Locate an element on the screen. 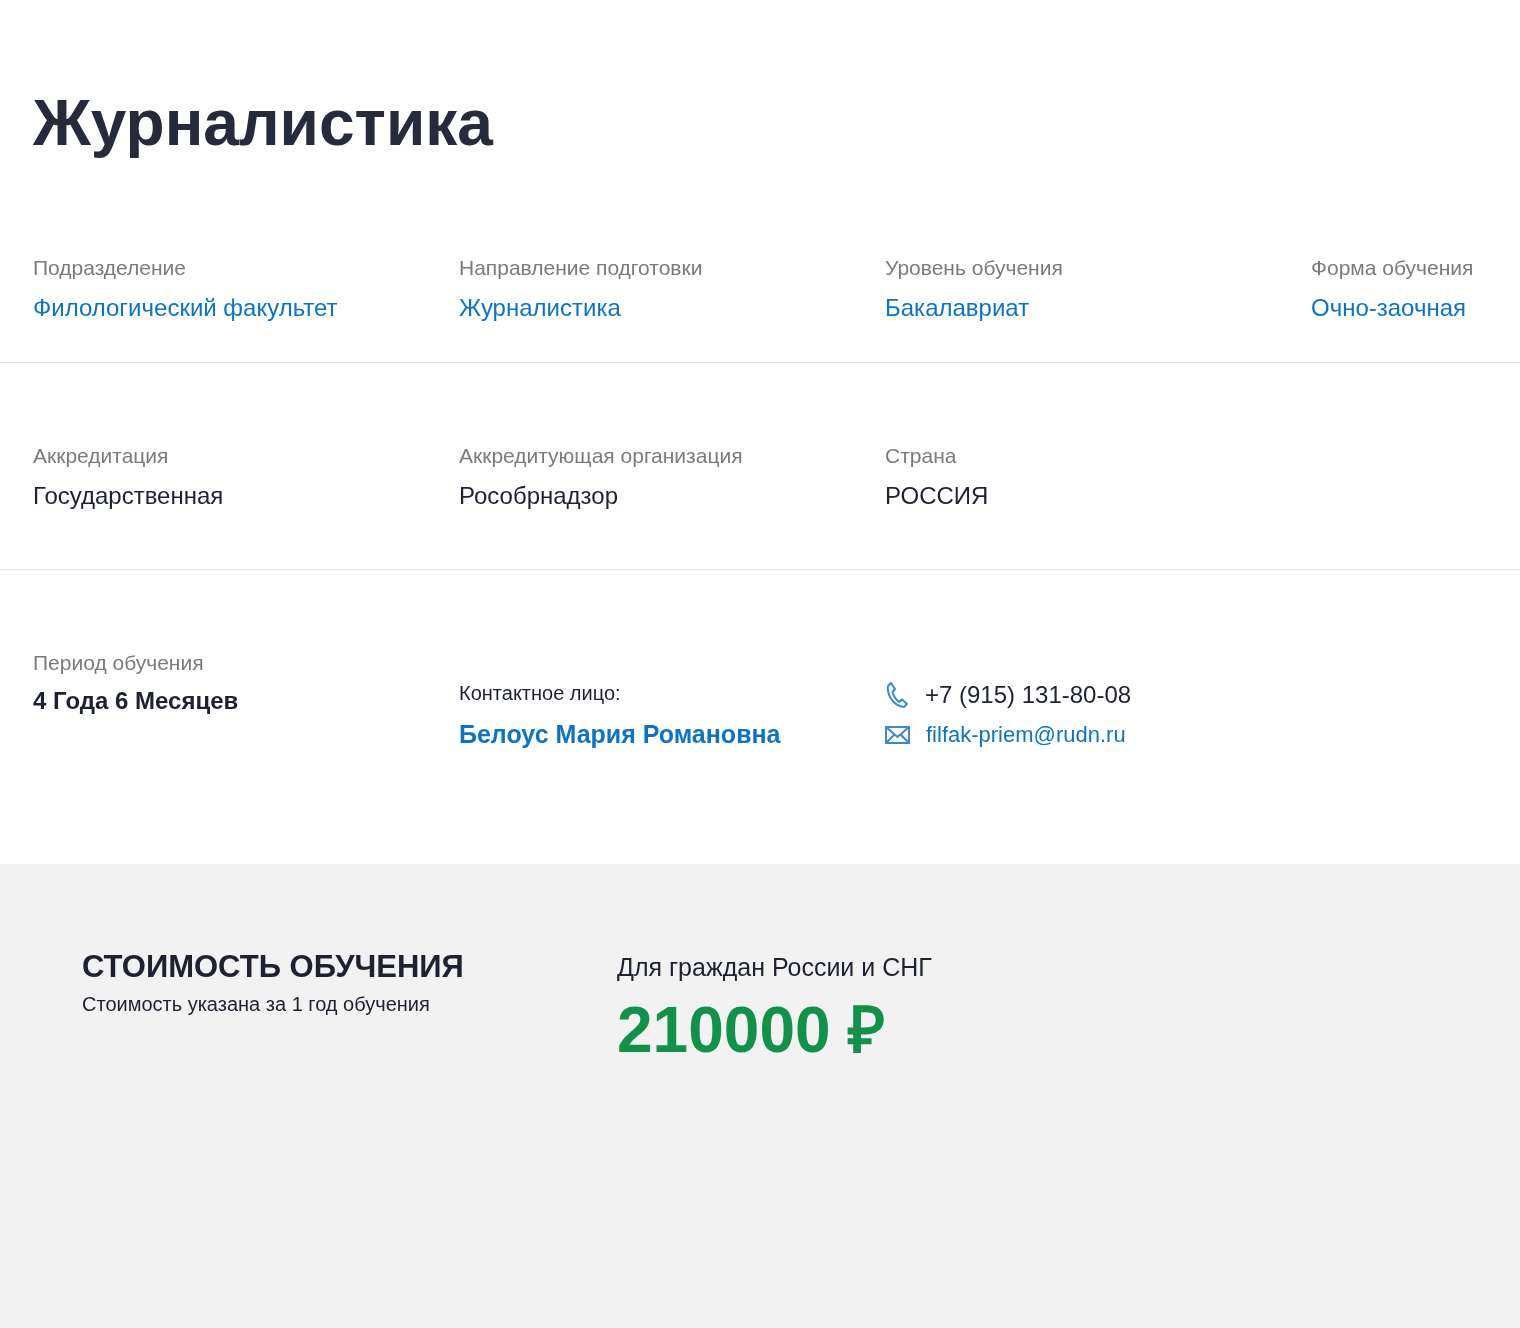 This screenshot has height=1328, width=1520. email-link: filfak-priem@rudn.ru is located at coordinates (1026, 735).